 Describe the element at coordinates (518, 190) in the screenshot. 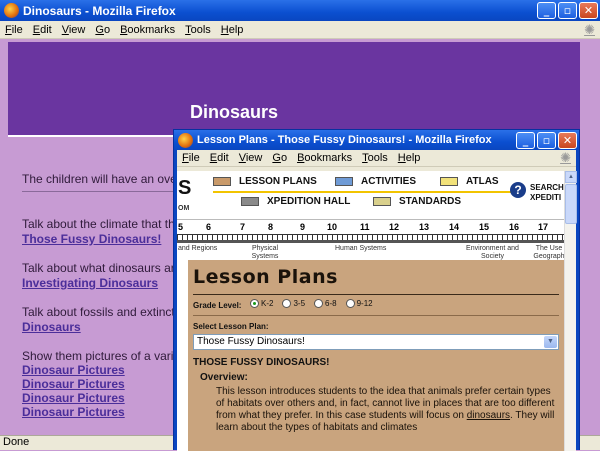

I see `search-help-icon: ?` at that location.